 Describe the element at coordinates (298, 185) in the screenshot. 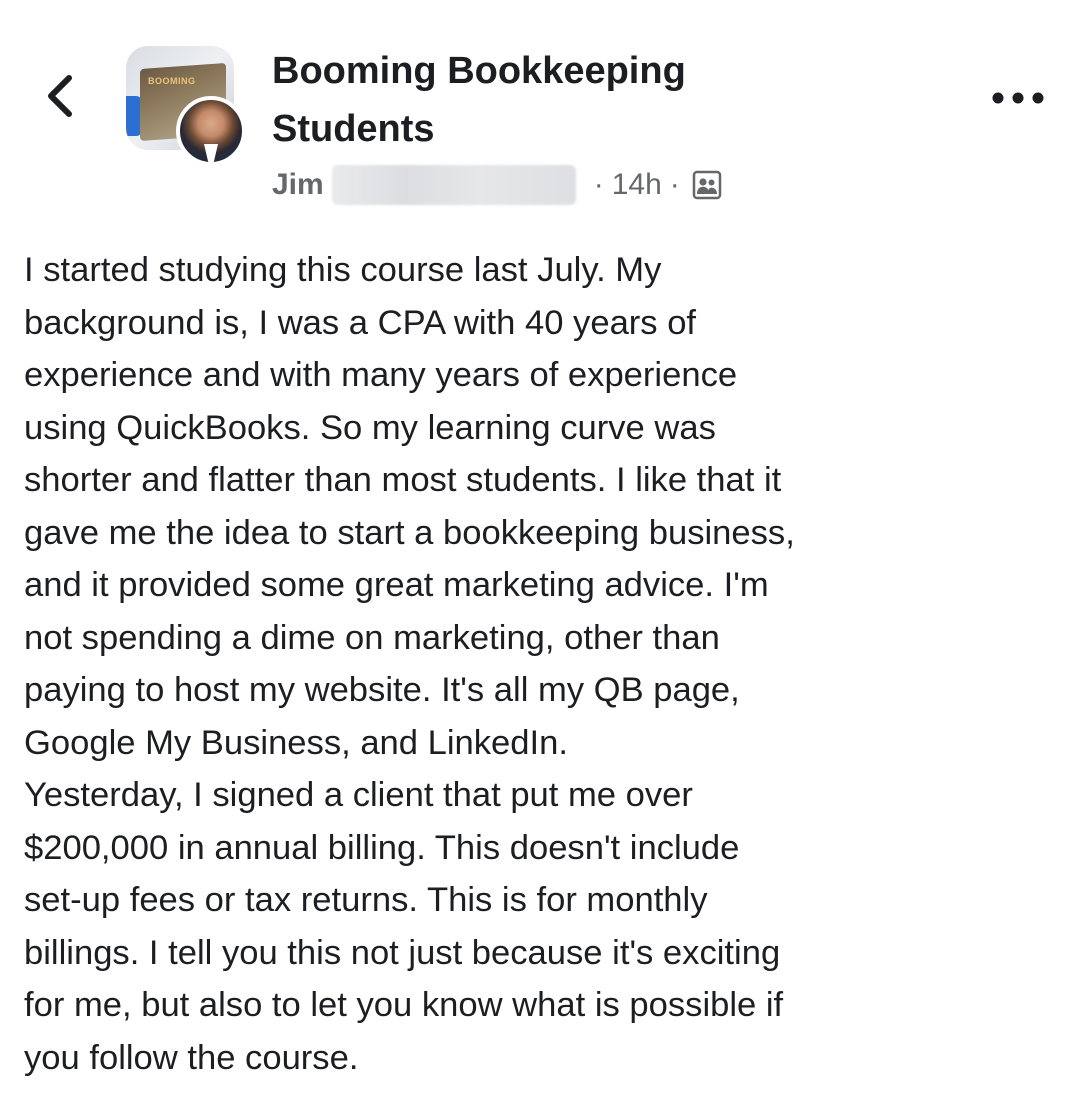

I see `author-name-link: Jim` at that location.